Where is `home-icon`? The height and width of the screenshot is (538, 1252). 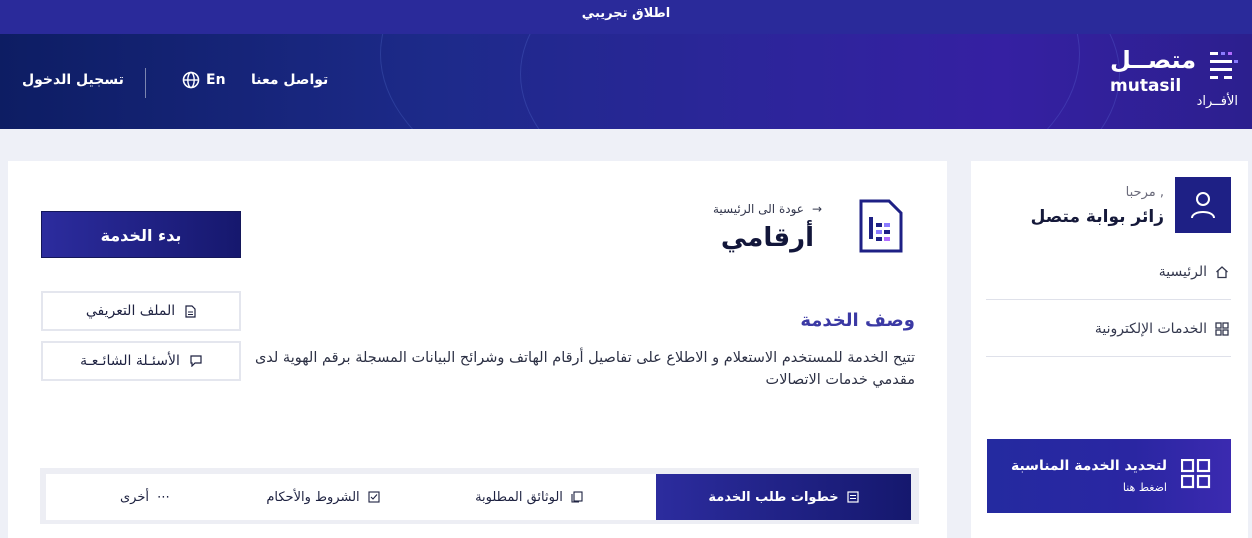 home-icon is located at coordinates (1222, 272).